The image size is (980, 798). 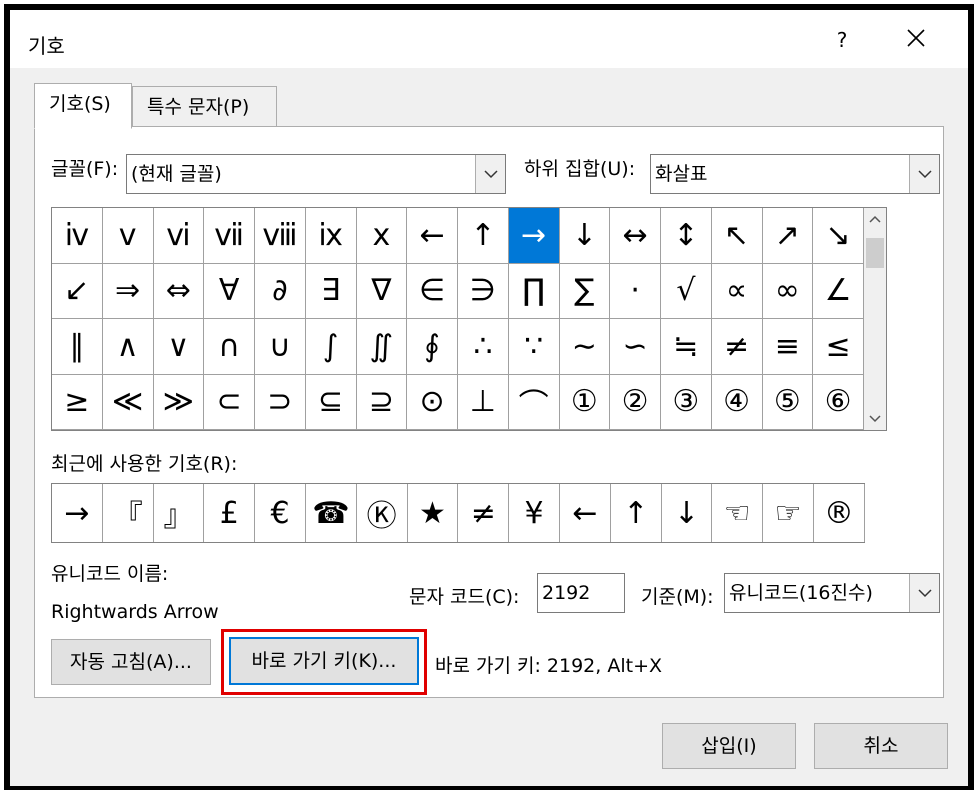 What do you see at coordinates (585, 236) in the screenshot?
I see `symbol-cell: ↓` at bounding box center [585, 236].